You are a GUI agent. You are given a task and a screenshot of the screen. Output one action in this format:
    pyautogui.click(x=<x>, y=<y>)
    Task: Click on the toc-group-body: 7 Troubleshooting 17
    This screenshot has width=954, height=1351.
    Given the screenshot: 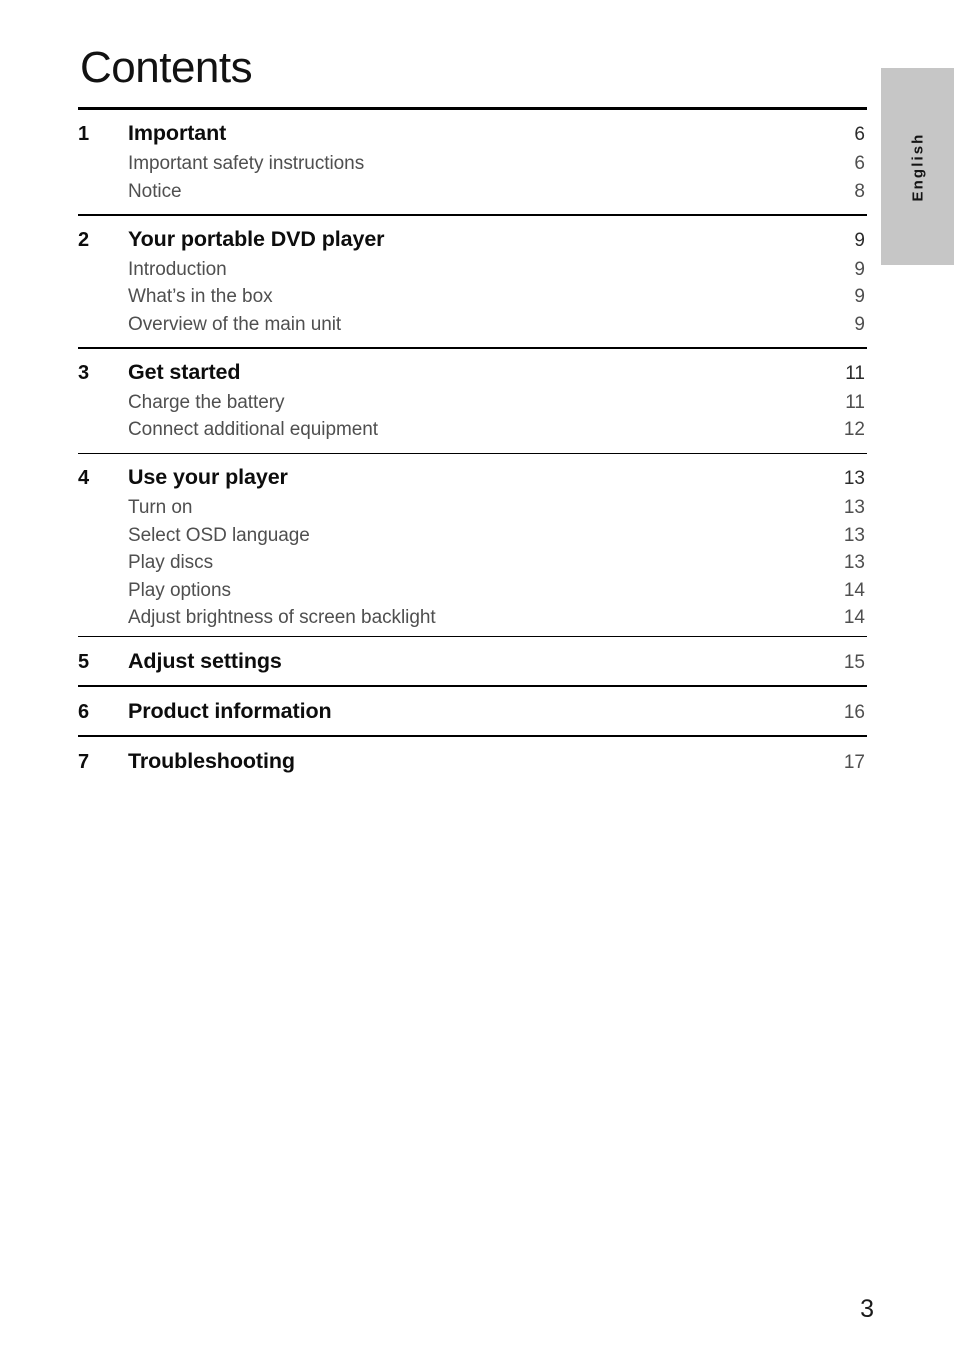 What is the action you would take?
    pyautogui.click(x=472, y=759)
    